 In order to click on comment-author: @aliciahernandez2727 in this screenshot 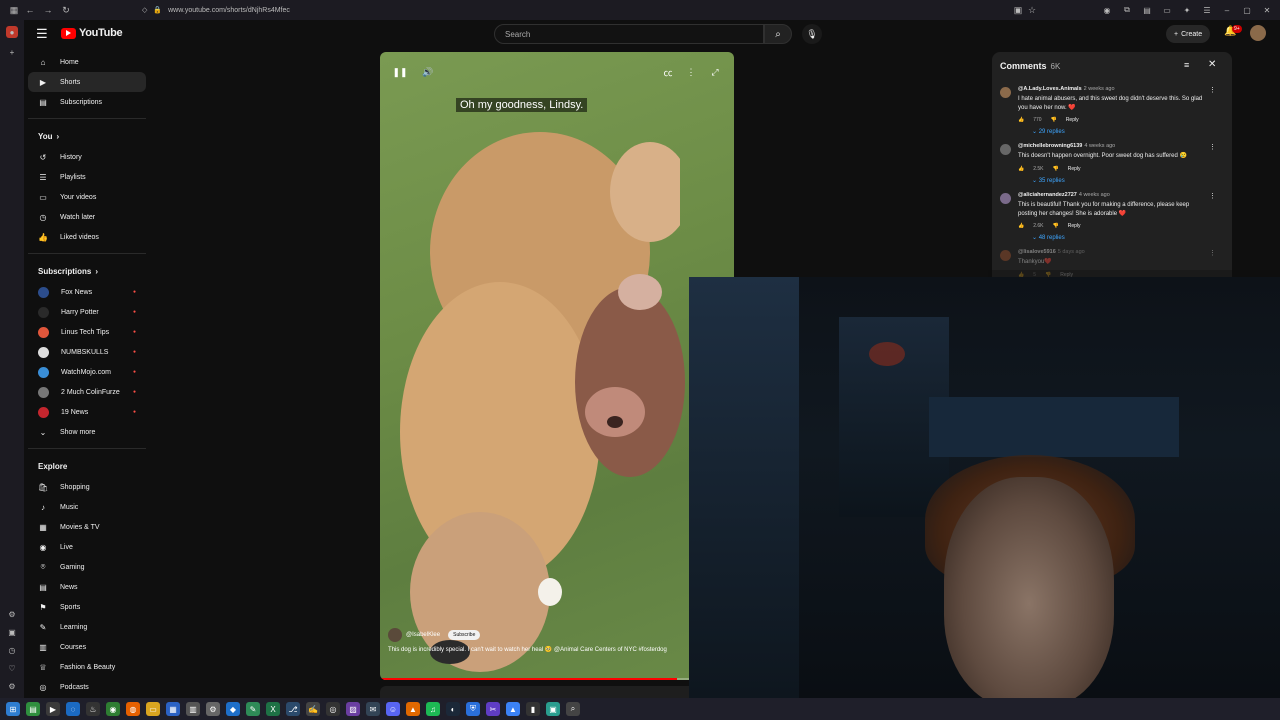, I will do `click(1047, 195)`.